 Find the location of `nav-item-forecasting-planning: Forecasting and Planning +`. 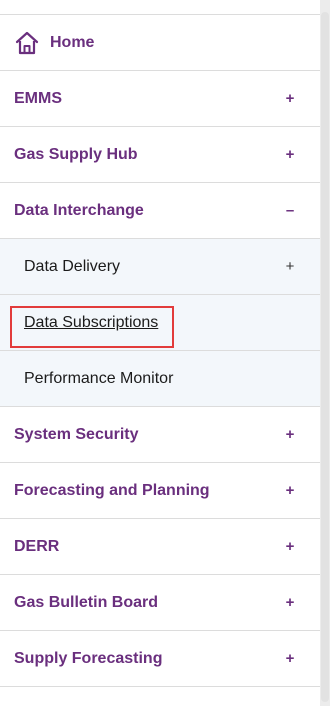

nav-item-forecasting-planning: Forecasting and Planning + is located at coordinates (160, 491).